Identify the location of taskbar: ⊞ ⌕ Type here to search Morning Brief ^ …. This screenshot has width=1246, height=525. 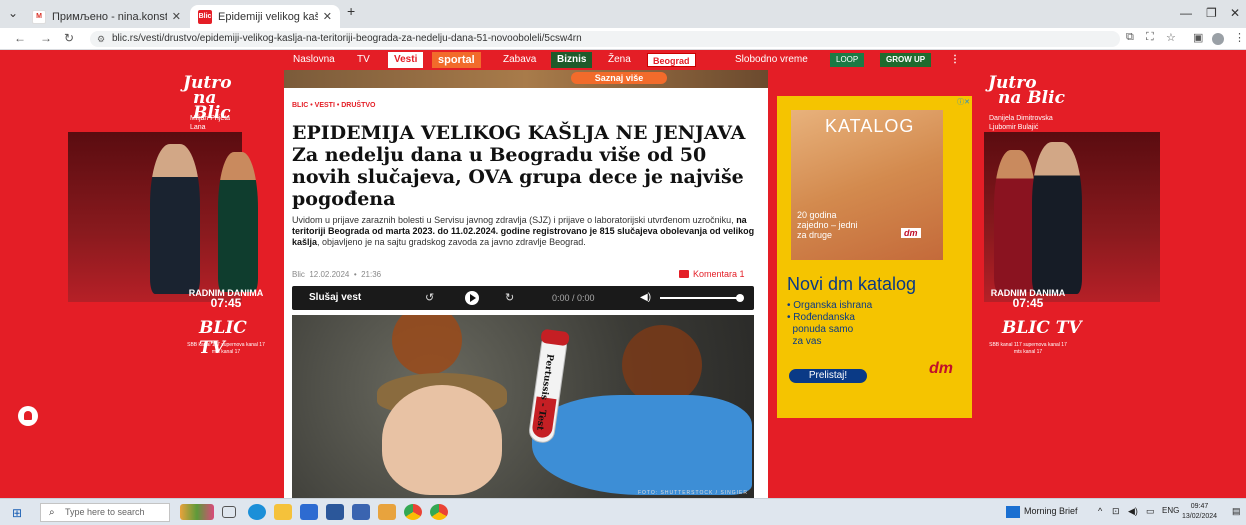
(623, 511).